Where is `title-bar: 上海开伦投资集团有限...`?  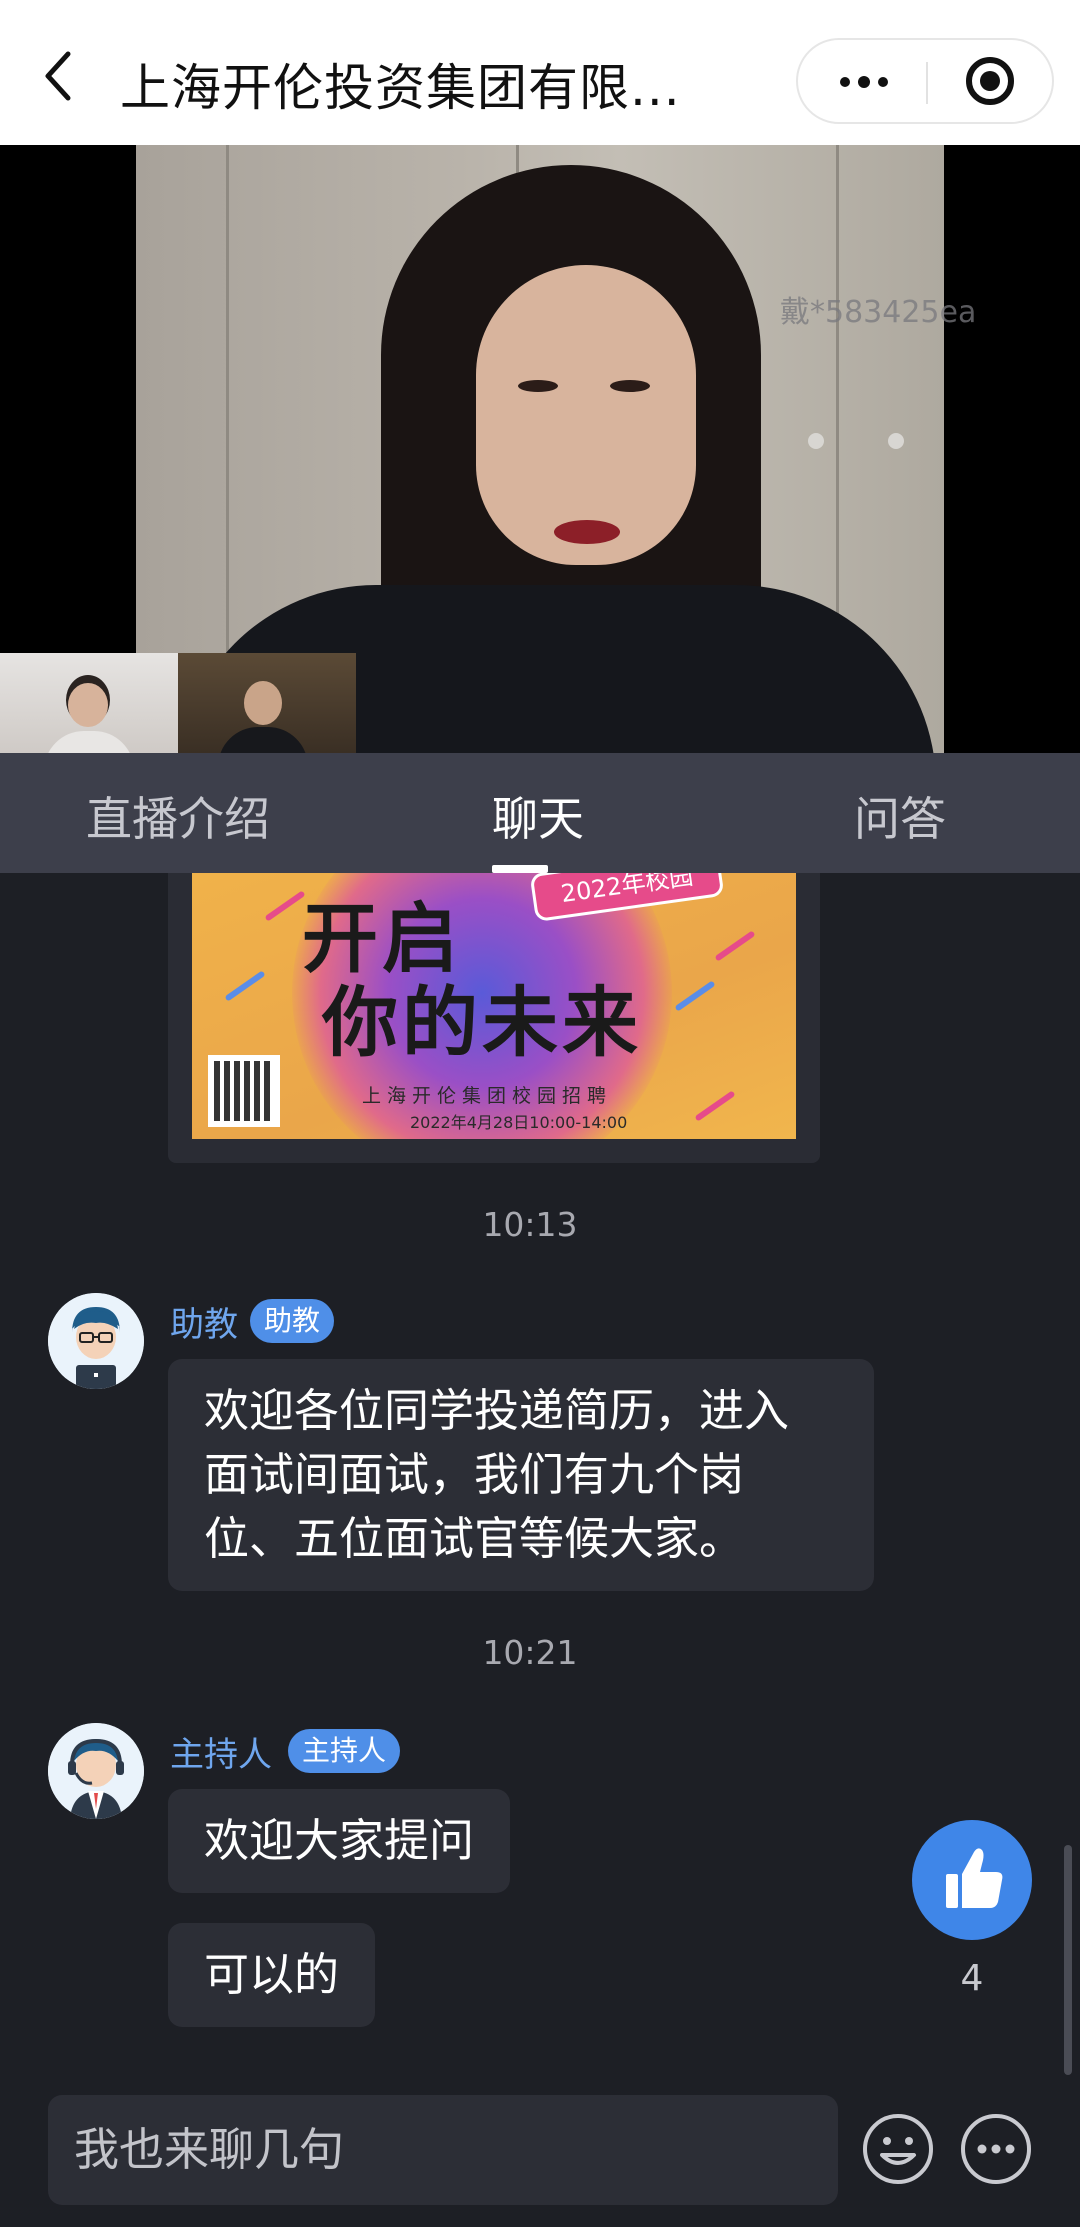 title-bar: 上海开伦投资集团有限... is located at coordinates (540, 72).